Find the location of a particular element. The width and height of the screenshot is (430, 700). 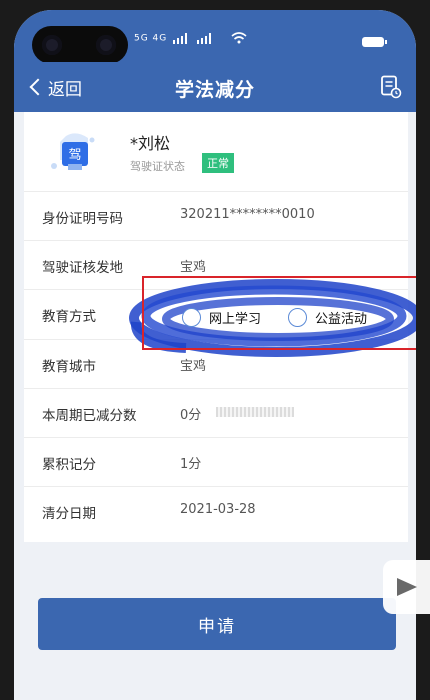

row-value: 2021-03-28 is located at coordinates (218, 509).